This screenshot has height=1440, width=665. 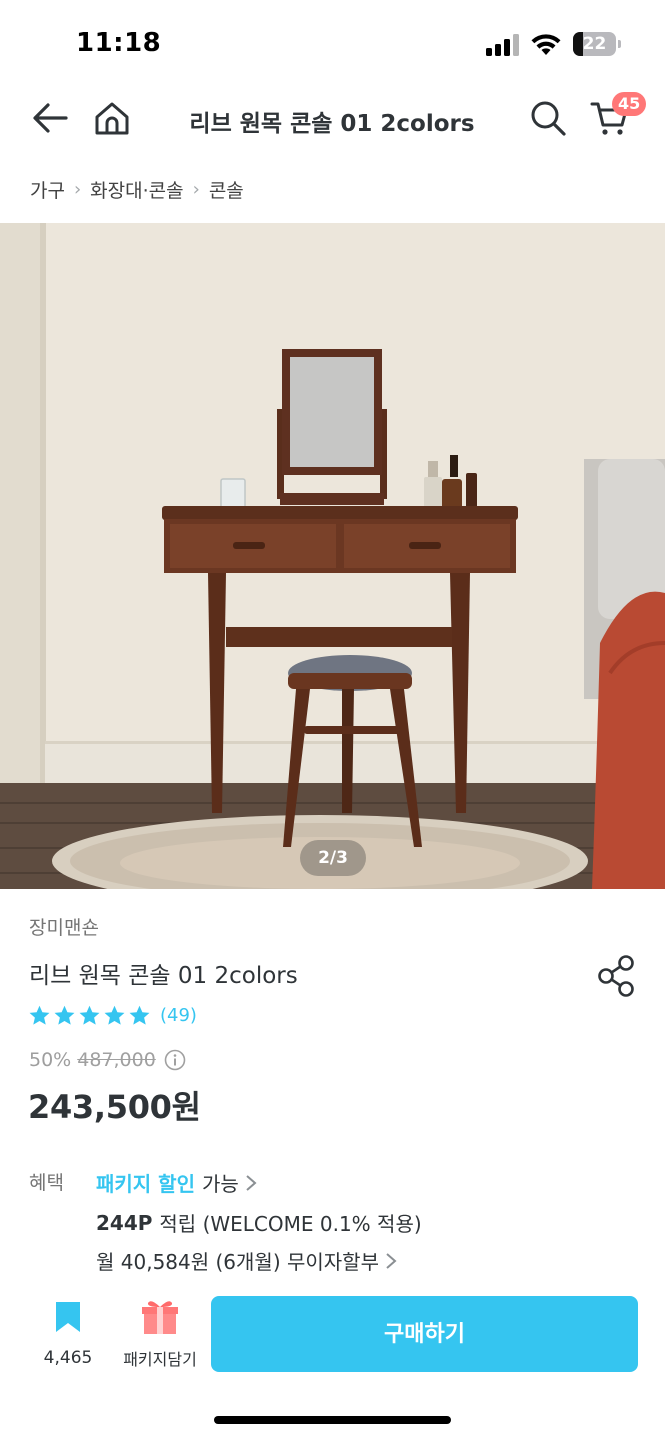 What do you see at coordinates (237, 1262) in the screenshot?
I see `installment-text: 월 40,584원 (6개월) 무이자할부` at bounding box center [237, 1262].